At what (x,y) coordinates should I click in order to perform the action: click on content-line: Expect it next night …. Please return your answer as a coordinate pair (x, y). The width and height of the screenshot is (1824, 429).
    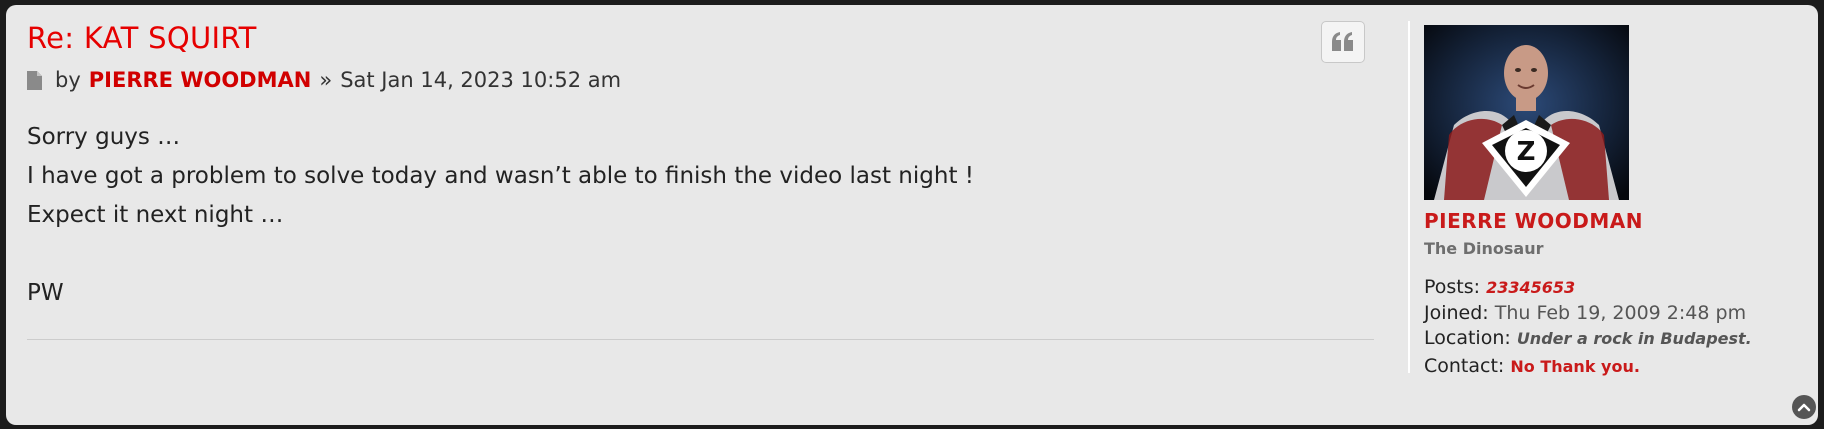
    Looking at the image, I should click on (155, 215).